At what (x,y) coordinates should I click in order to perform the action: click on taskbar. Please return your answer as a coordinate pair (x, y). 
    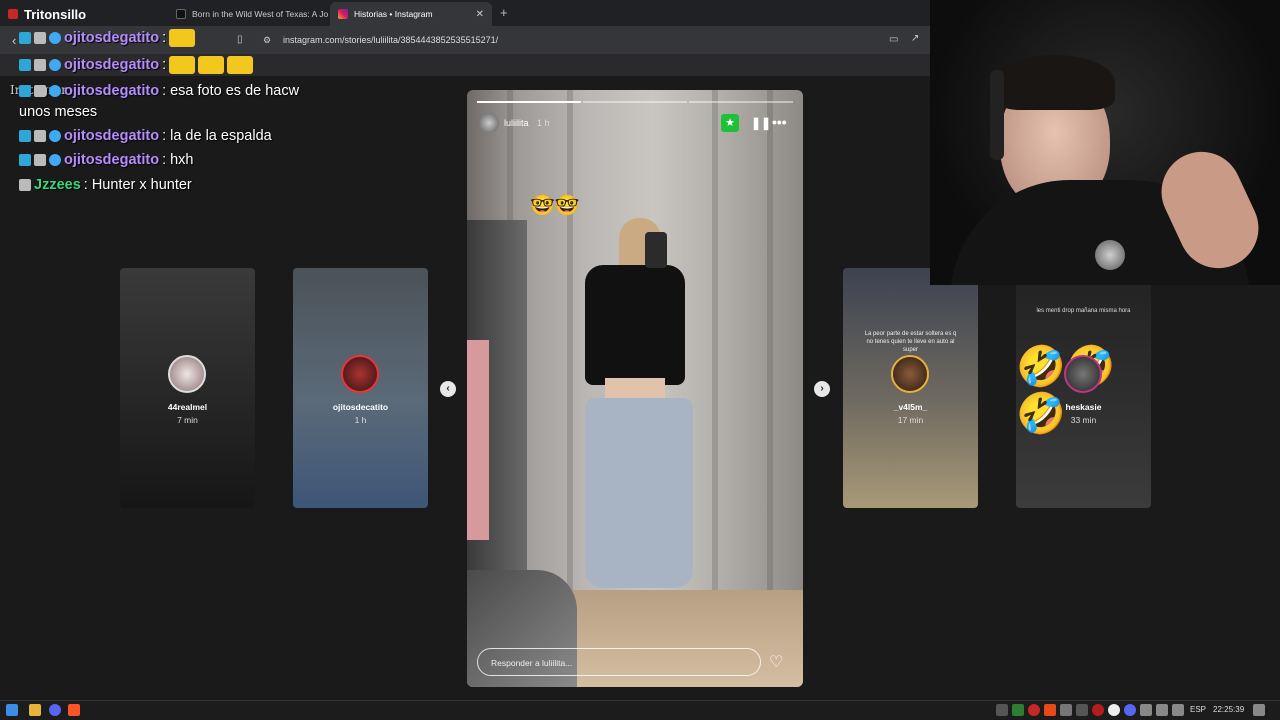
    Looking at the image, I should click on (640, 710).